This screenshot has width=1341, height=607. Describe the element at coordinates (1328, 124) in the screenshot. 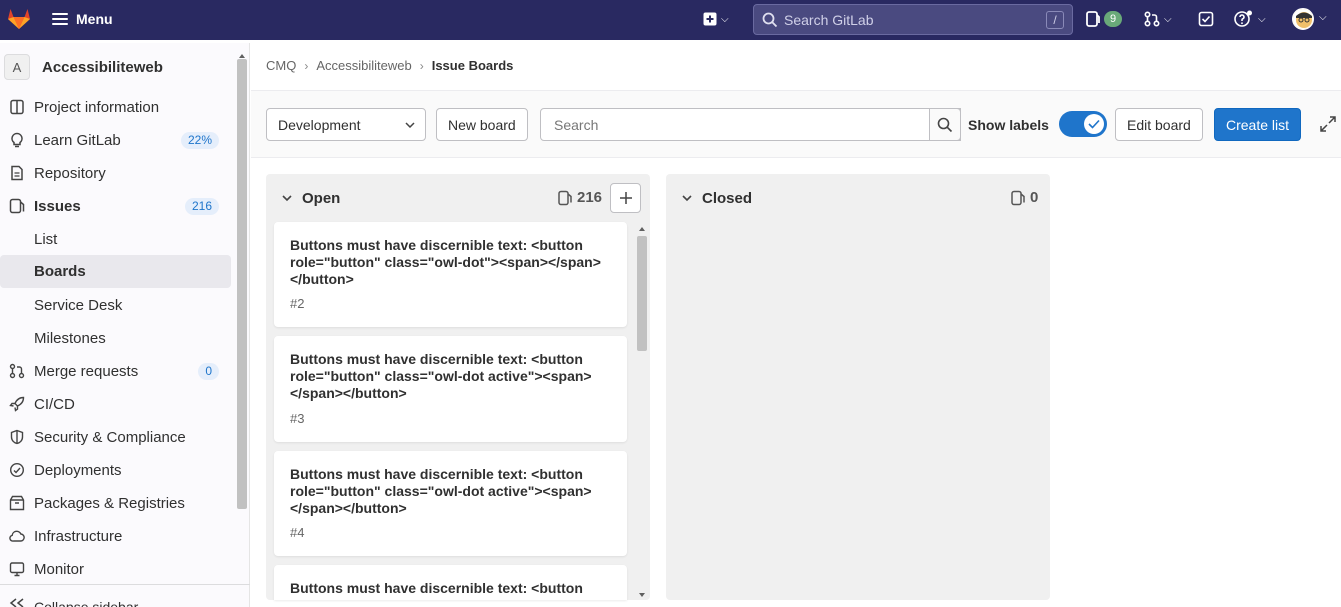

I see `expand-icon` at that location.